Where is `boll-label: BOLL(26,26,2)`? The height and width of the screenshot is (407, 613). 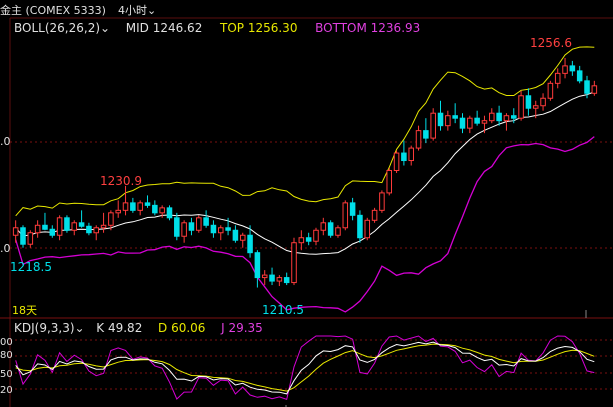
boll-label: BOLL(26,26,2) is located at coordinates (57, 28).